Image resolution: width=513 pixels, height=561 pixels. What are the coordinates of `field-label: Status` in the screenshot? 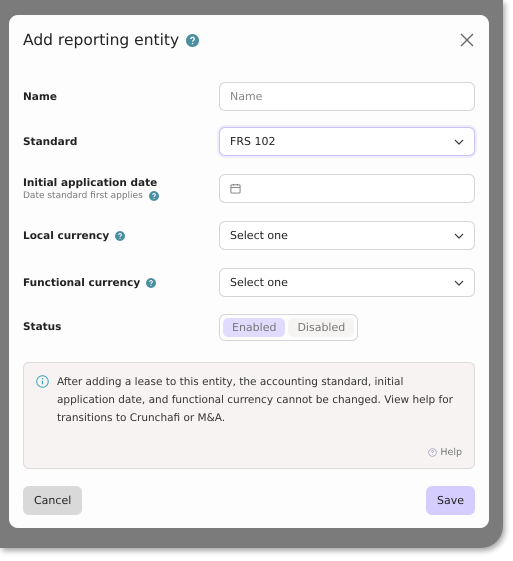 It's located at (42, 327).